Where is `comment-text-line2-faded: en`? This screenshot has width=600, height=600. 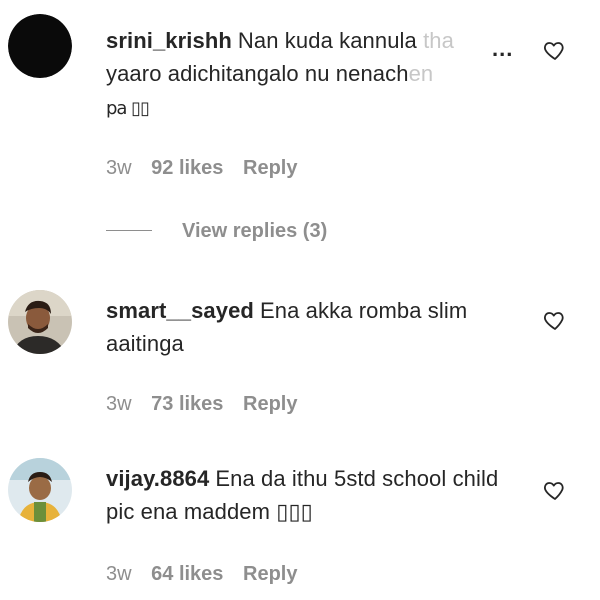 comment-text-line2-faded: en is located at coordinates (421, 73).